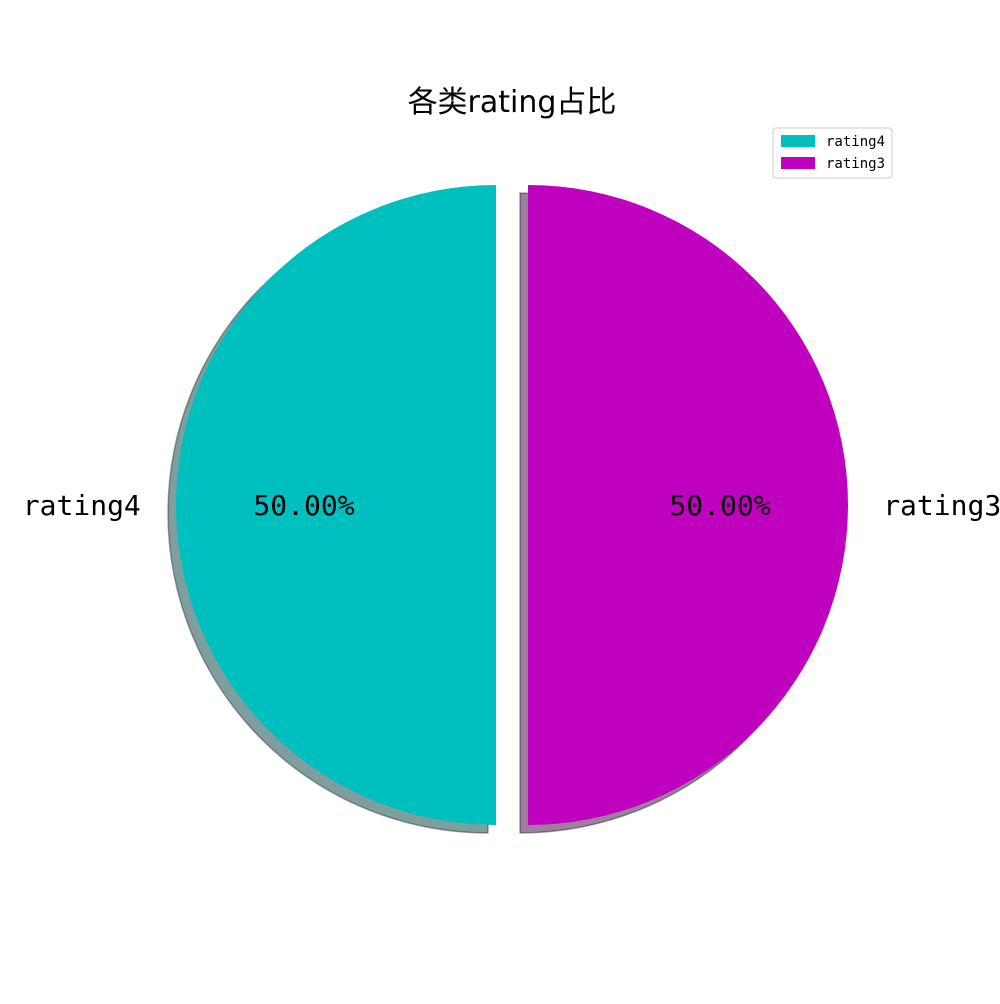 The height and width of the screenshot is (1004, 1000). Describe the element at coordinates (798, 163) in the screenshot. I see `legend-swatch-rating3` at that location.